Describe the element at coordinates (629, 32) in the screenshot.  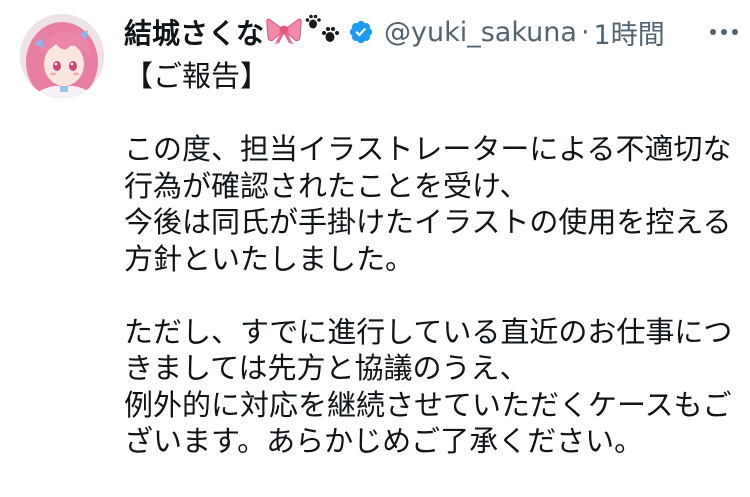
I see `timestamp: 1時間` at that location.